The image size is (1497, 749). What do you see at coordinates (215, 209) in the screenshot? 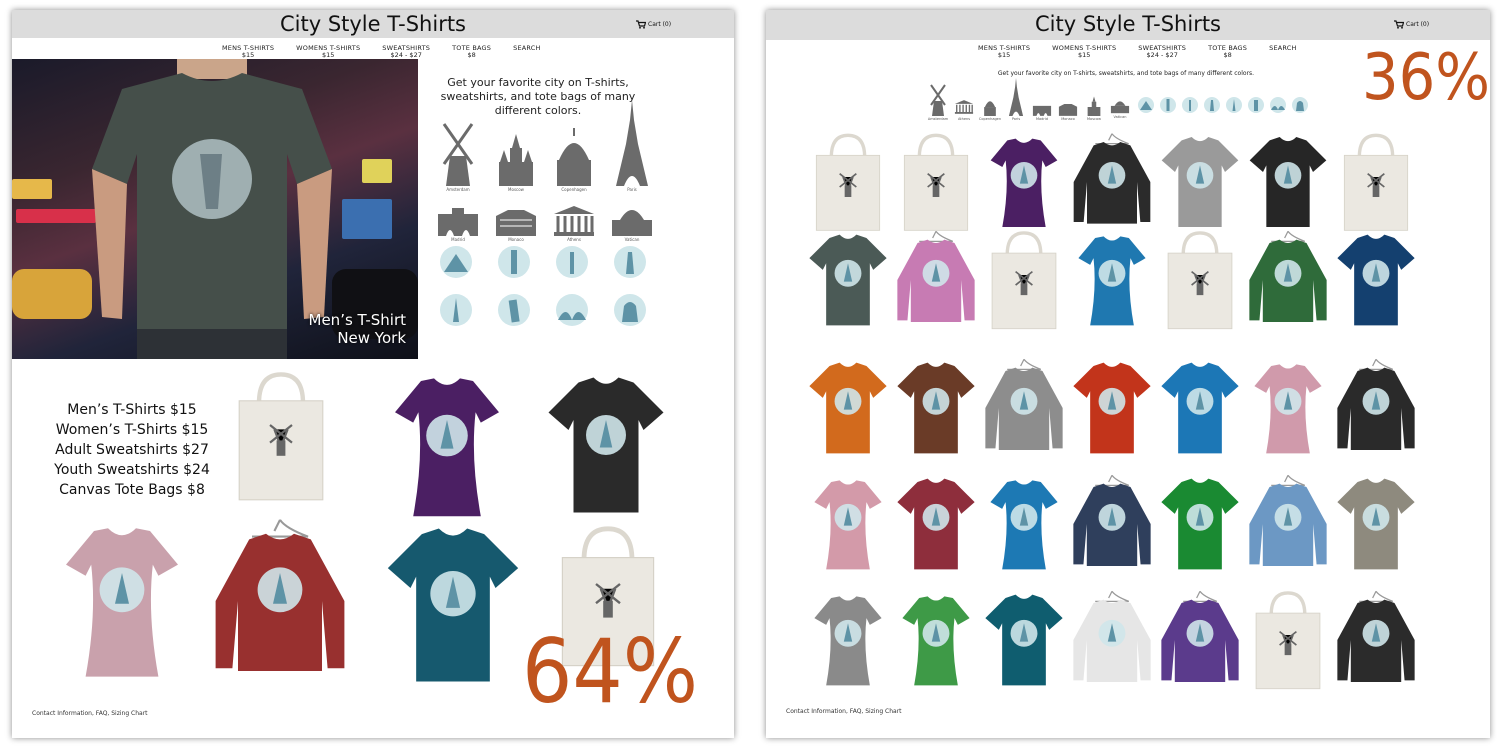
I see `hero-banner: Men’s T-Shirt New York` at bounding box center [215, 209].